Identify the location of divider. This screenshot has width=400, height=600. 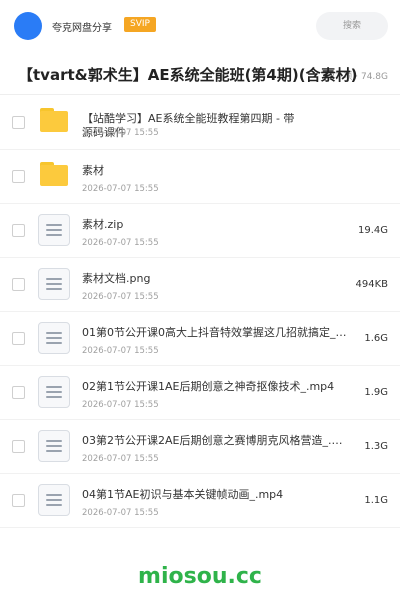
(200, 94).